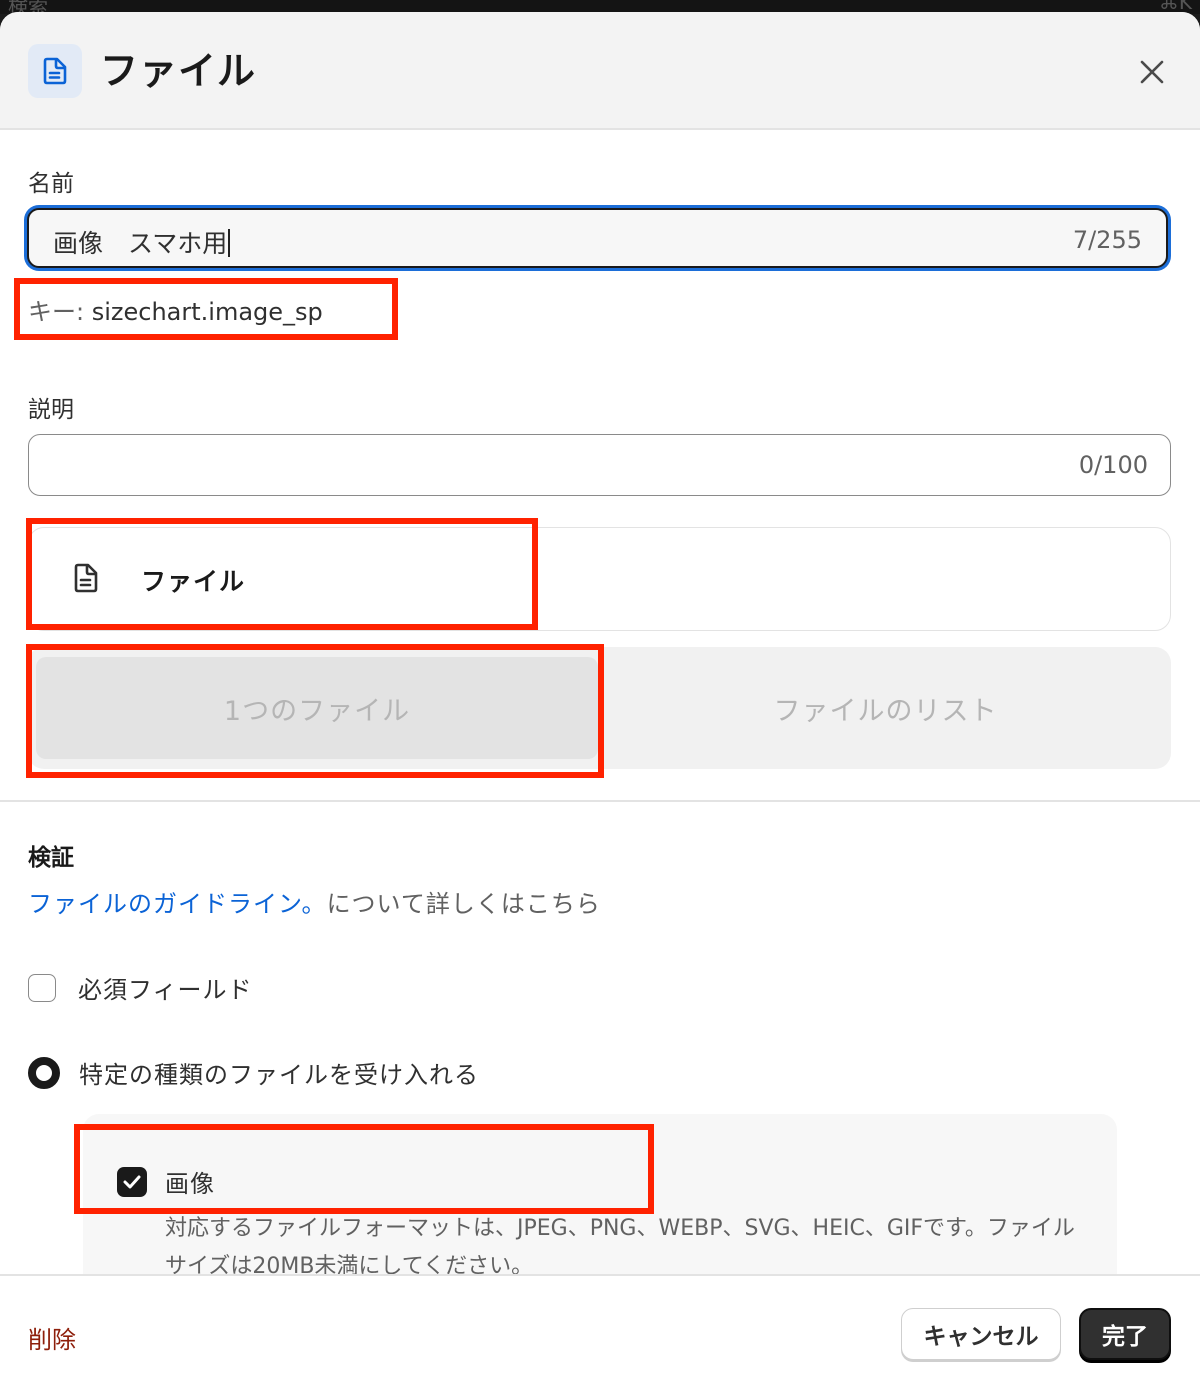 The width and height of the screenshot is (1200, 1394). I want to click on key-display: キー: sizechart.image_sp, so click(175, 309).